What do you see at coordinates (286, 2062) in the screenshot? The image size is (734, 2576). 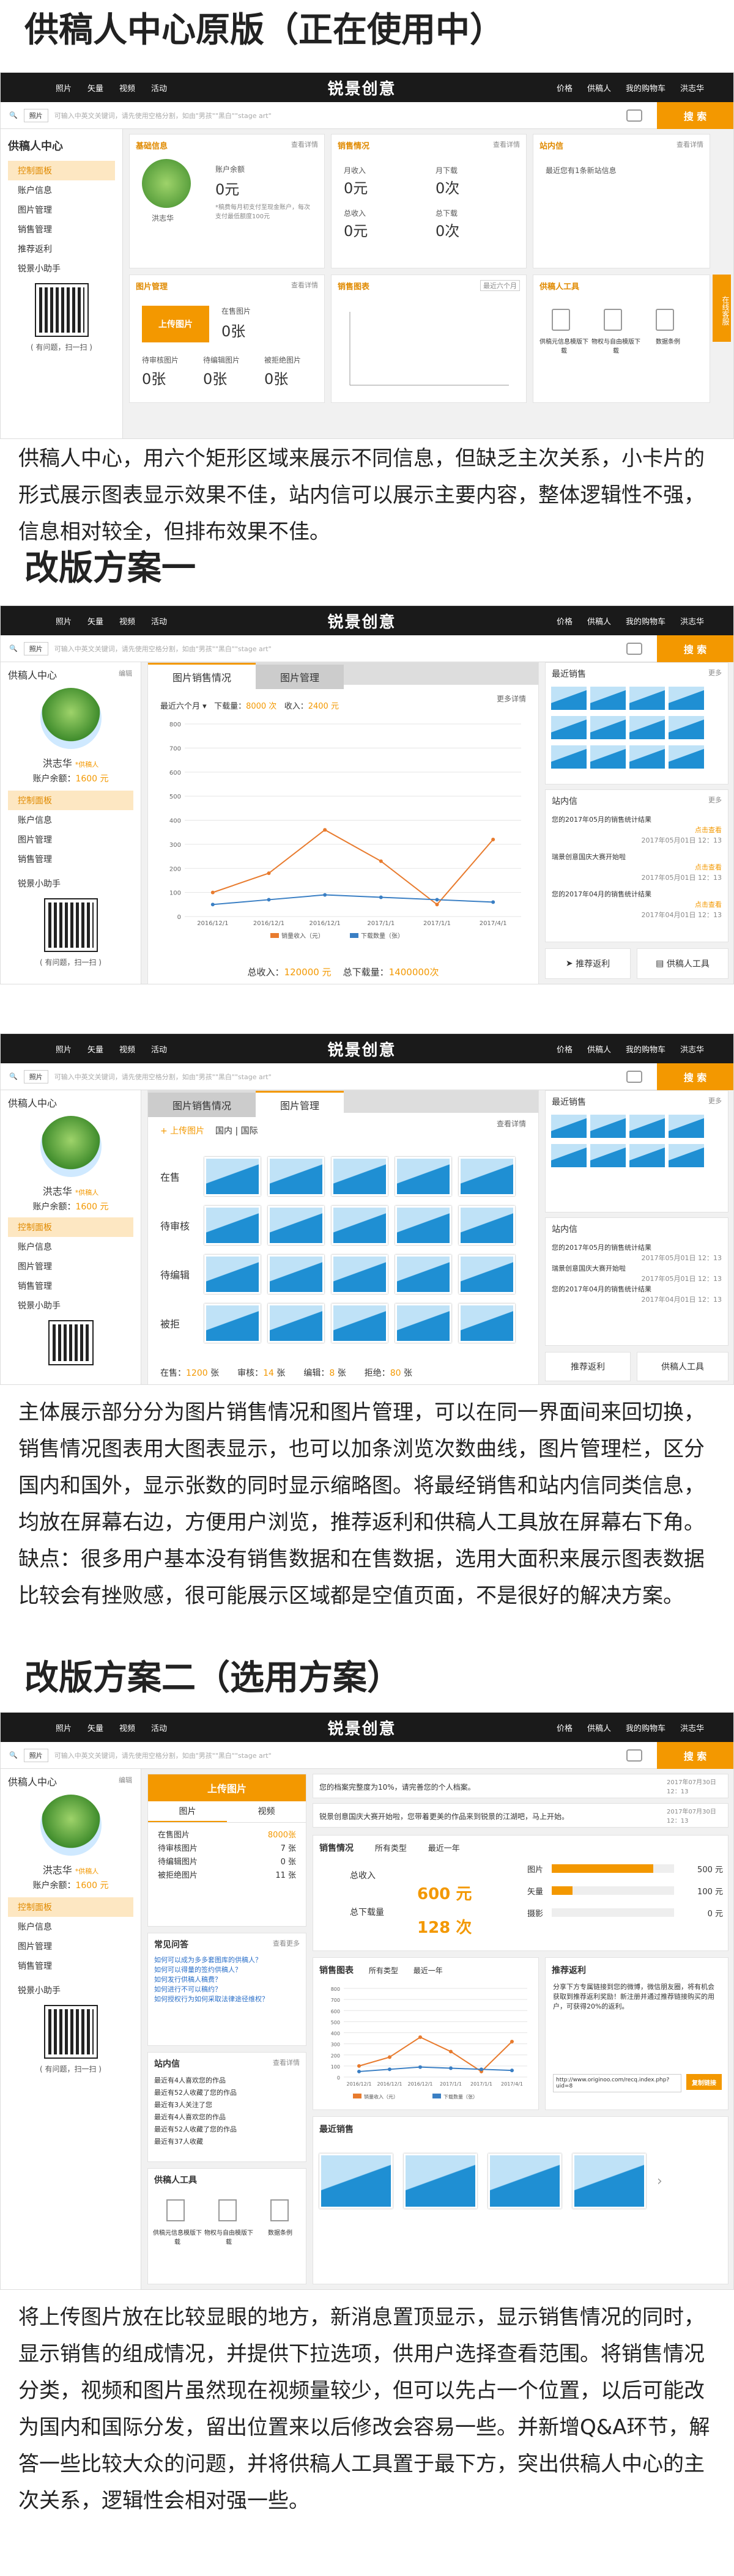 I see `more-link: 查看详情` at bounding box center [286, 2062].